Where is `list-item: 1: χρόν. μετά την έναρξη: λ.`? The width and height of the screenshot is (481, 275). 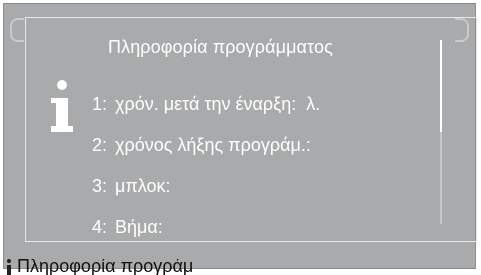
list-item: 1: χρόν. μετά την έναρξη: λ. is located at coordinates (272, 114).